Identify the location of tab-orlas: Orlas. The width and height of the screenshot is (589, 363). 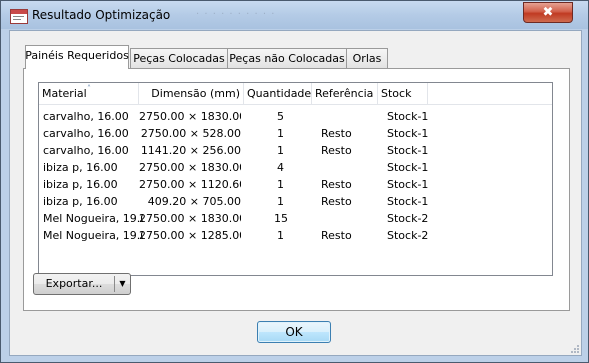
(367, 58).